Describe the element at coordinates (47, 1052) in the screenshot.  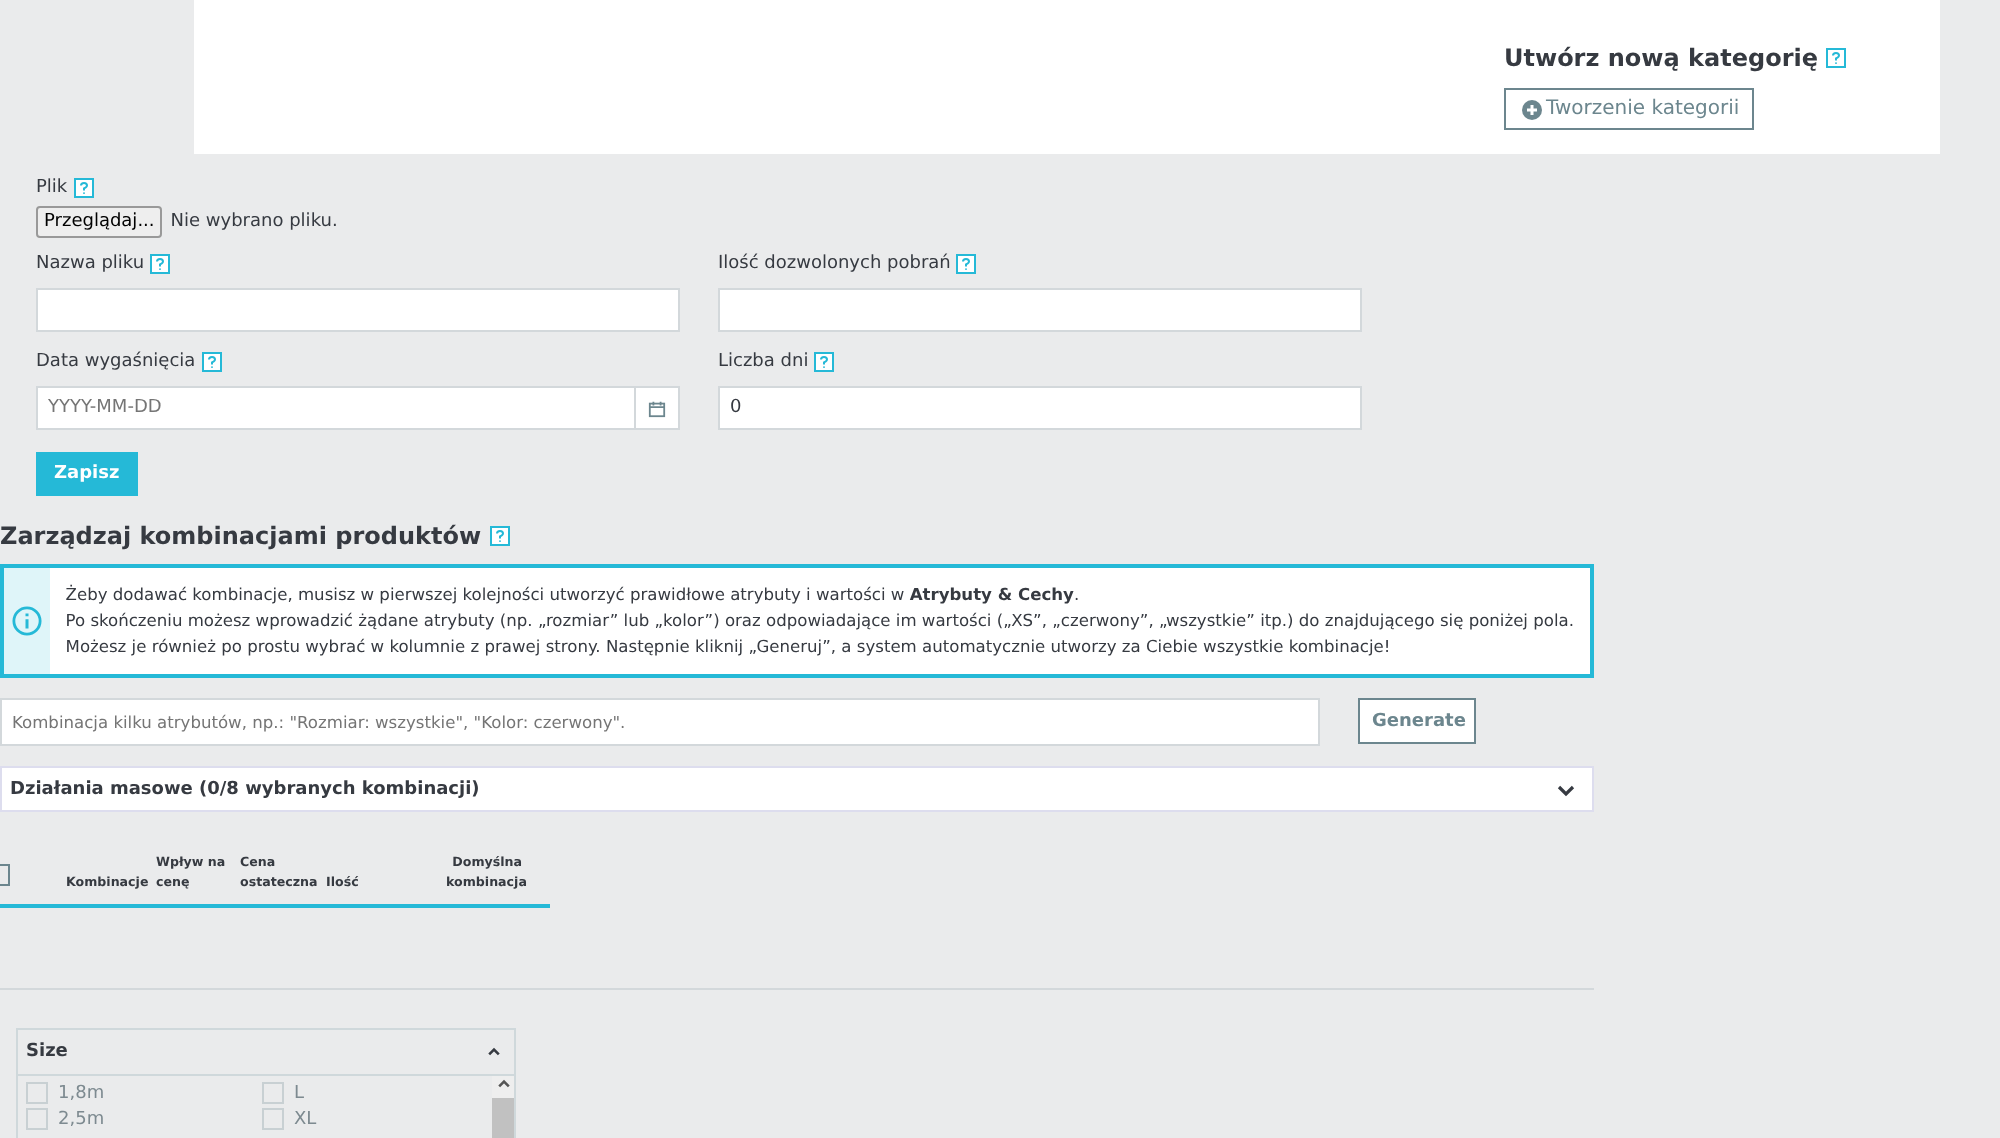
I see `attribute-title: Size` at that location.